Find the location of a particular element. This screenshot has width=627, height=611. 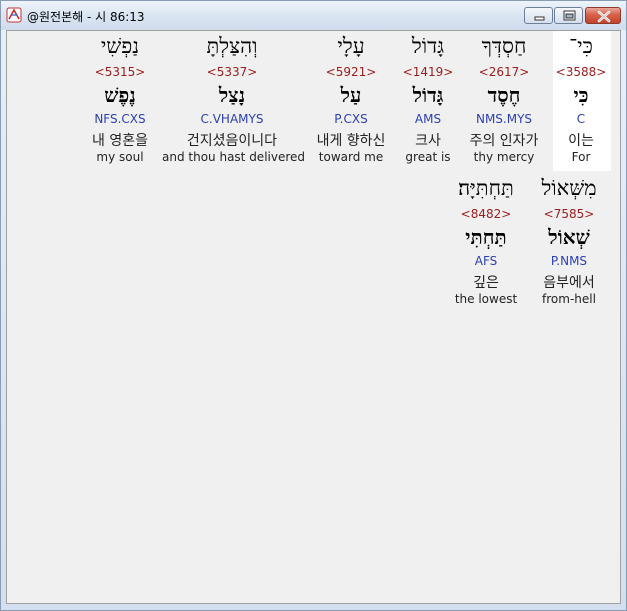

close-icon is located at coordinates (604, 16).